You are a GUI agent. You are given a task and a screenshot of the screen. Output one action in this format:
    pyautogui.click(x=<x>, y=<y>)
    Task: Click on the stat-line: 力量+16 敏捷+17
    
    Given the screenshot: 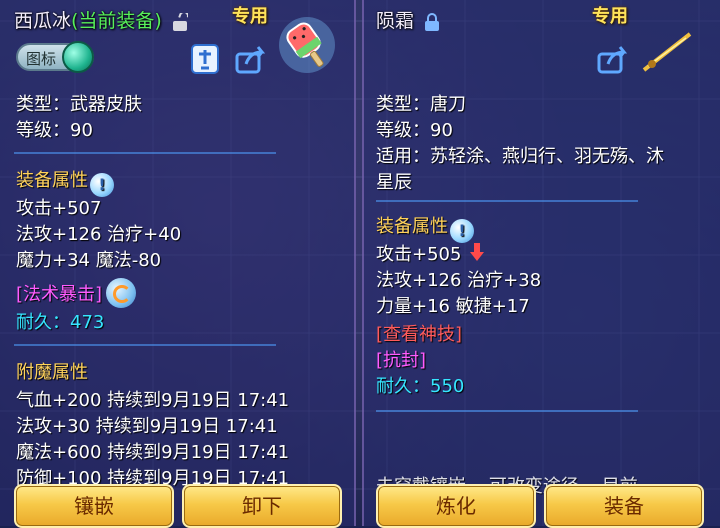 What is the action you would take?
    pyautogui.click(x=453, y=306)
    